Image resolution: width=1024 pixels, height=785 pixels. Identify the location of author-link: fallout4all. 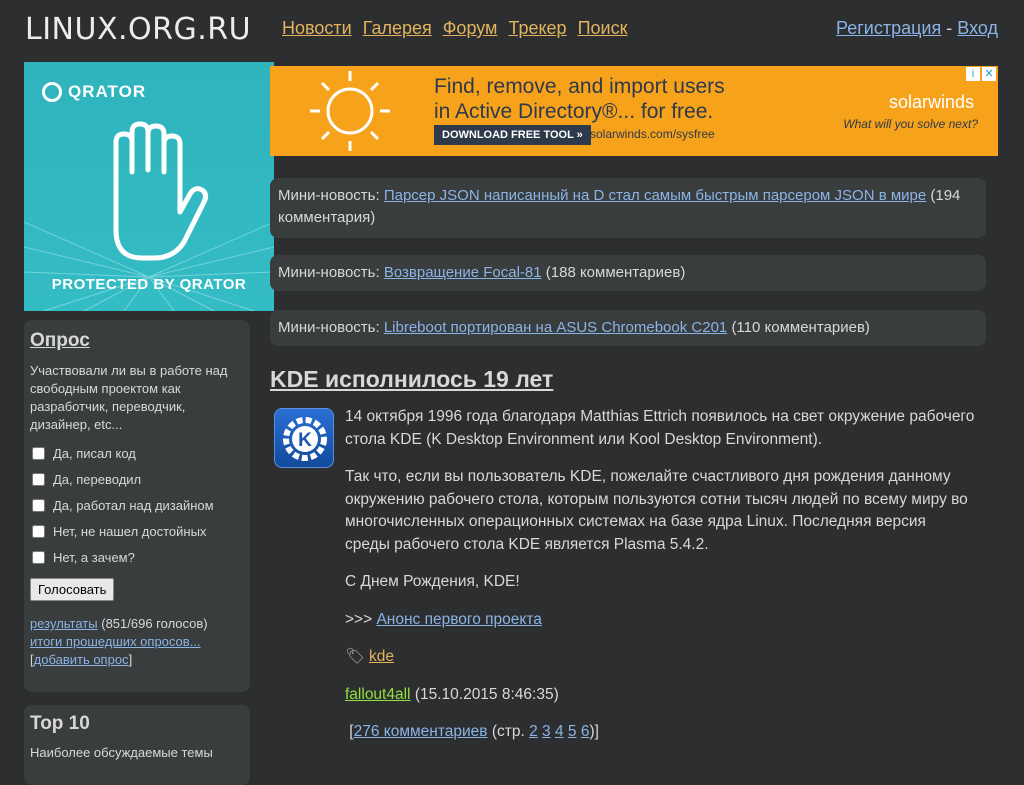
(378, 694).